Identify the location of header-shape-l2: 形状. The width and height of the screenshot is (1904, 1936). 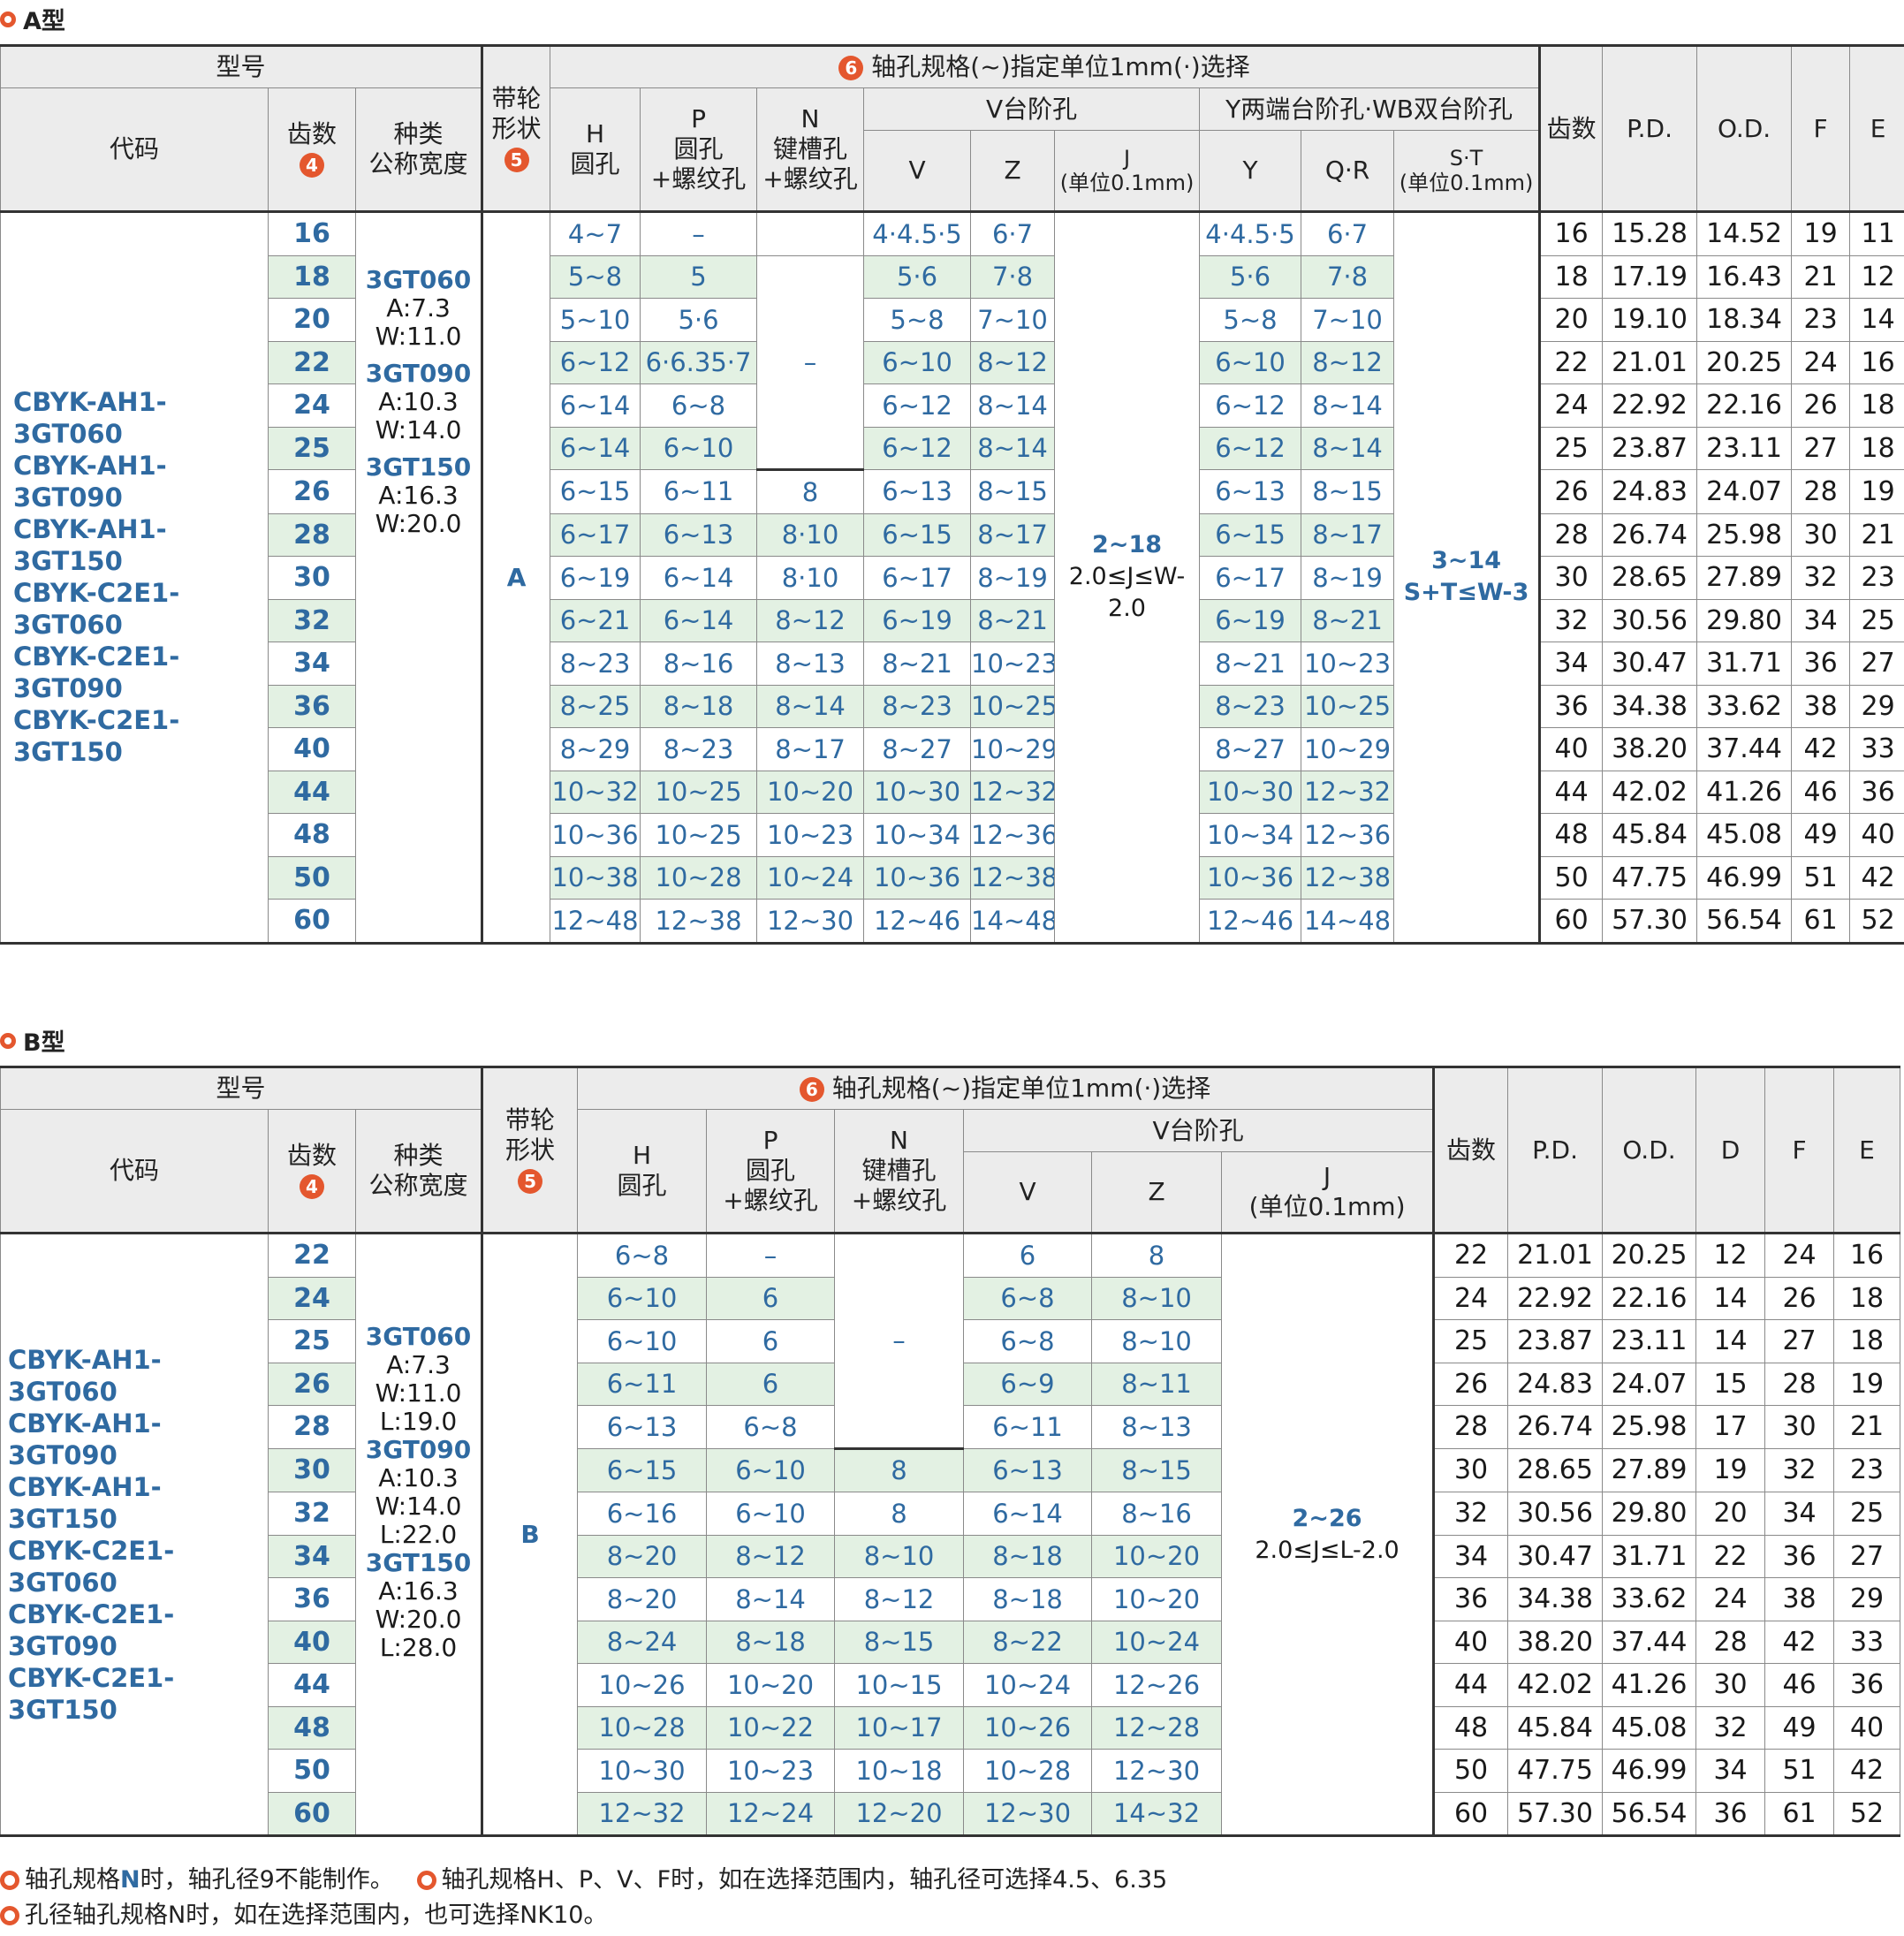
(530, 1150).